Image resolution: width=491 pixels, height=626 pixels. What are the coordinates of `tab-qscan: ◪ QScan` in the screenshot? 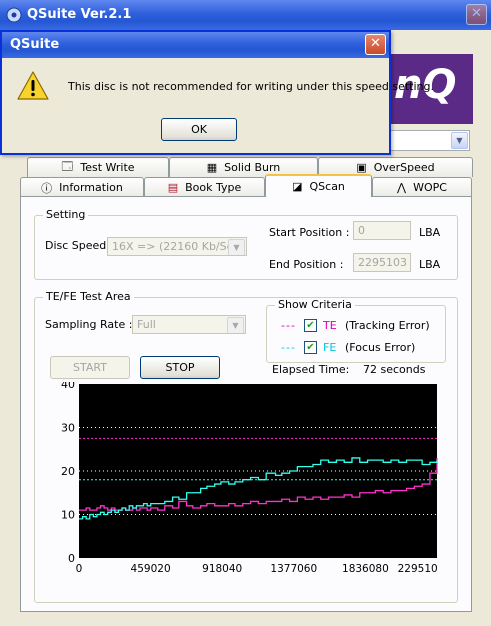 It's located at (318, 185).